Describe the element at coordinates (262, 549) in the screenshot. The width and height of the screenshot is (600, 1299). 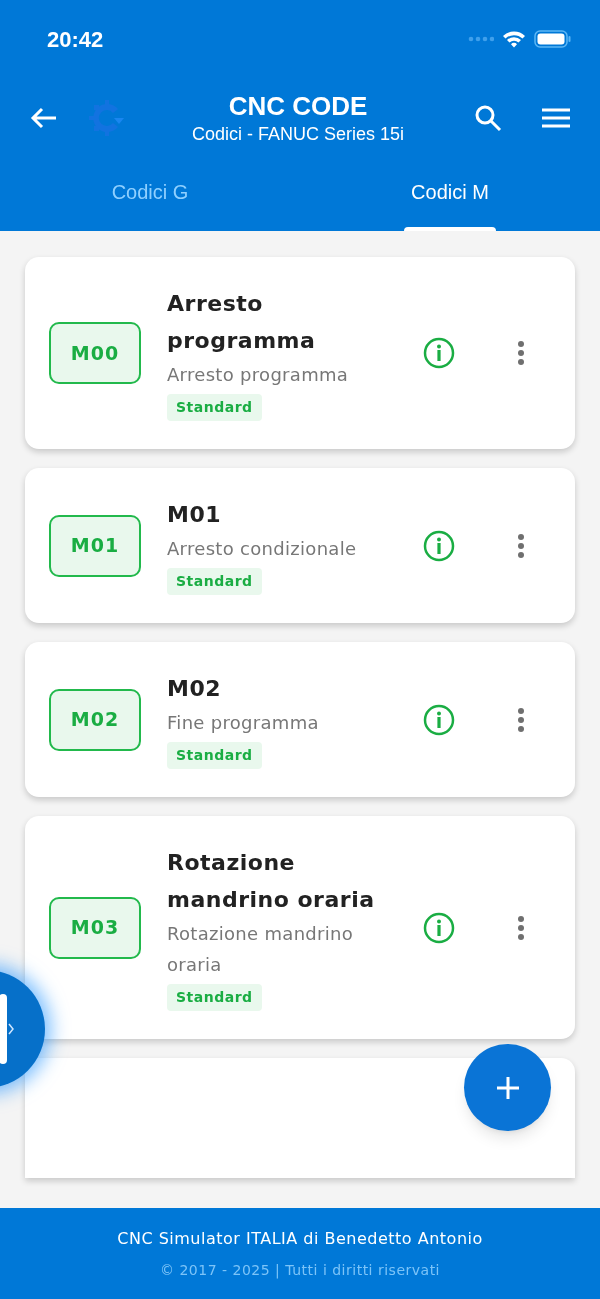
I see `code-description: Arresto condizionale` at that location.